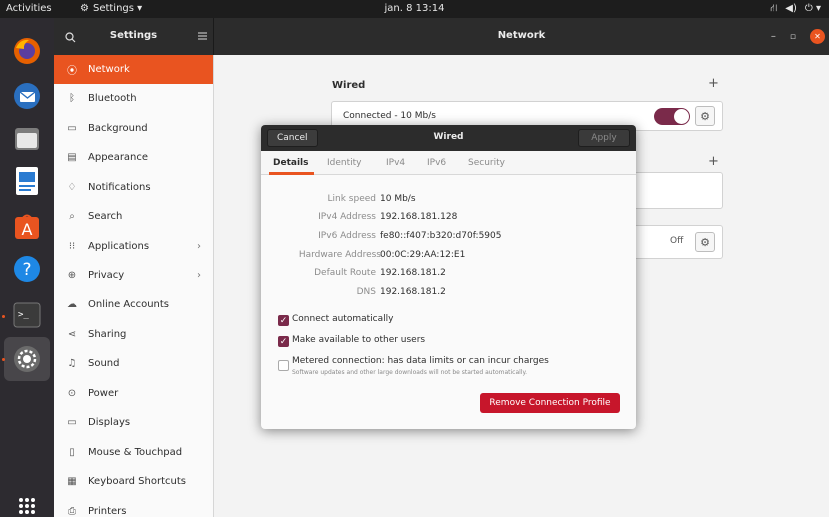 The image size is (829, 517). What do you see at coordinates (72, 187) in the screenshot?
I see `bell-icon: ♢` at bounding box center [72, 187].